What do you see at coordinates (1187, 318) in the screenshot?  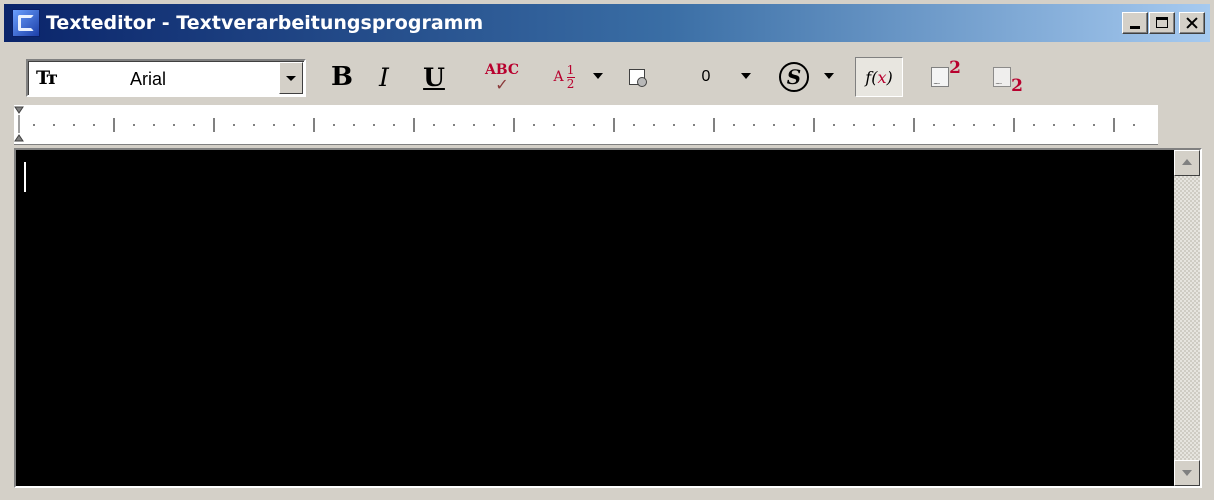 I see `vertical-scrollbar` at bounding box center [1187, 318].